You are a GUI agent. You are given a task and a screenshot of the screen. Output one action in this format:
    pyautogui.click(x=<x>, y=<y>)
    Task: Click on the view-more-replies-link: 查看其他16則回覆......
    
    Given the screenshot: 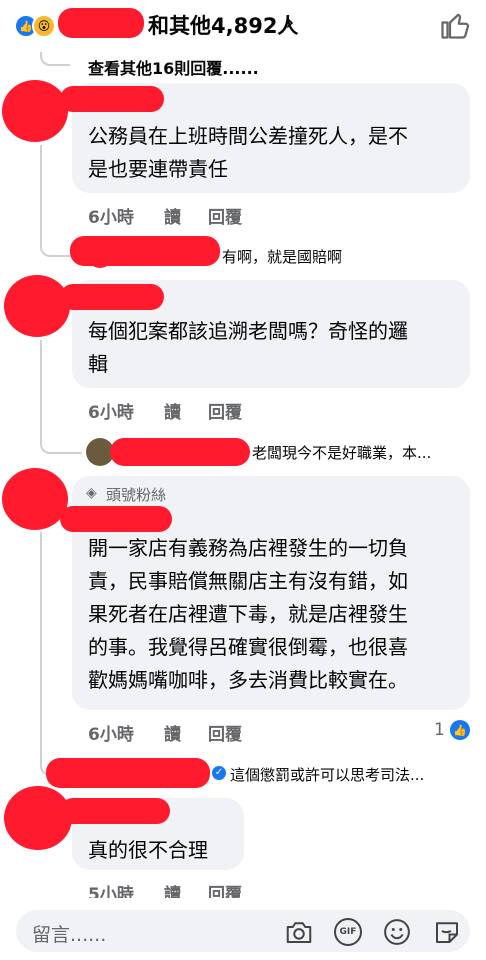 What is the action you would take?
    pyautogui.click(x=173, y=67)
    